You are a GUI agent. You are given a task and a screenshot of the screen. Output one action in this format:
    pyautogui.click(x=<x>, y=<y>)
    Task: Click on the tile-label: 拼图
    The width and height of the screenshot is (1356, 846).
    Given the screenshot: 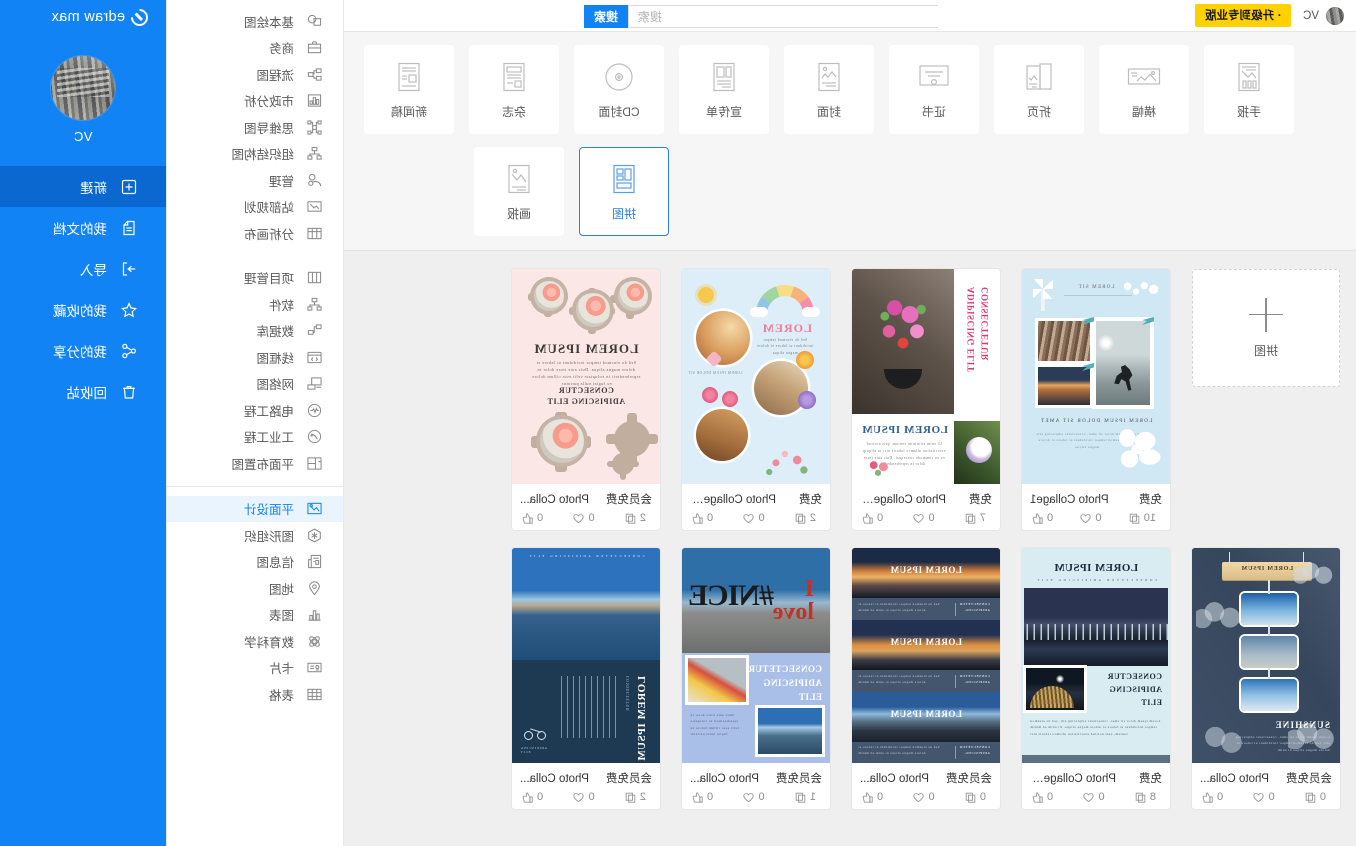 What is the action you would take?
    pyautogui.click(x=624, y=213)
    